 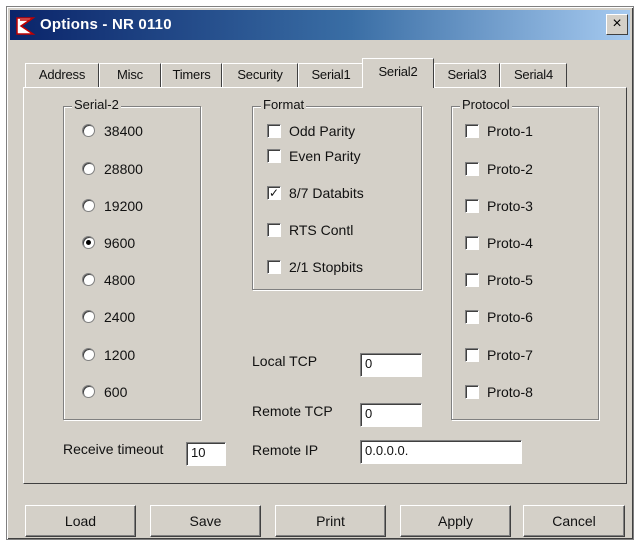 What do you see at coordinates (320, 25) in the screenshot?
I see `title-bar: Options - NR 0110 ×` at bounding box center [320, 25].